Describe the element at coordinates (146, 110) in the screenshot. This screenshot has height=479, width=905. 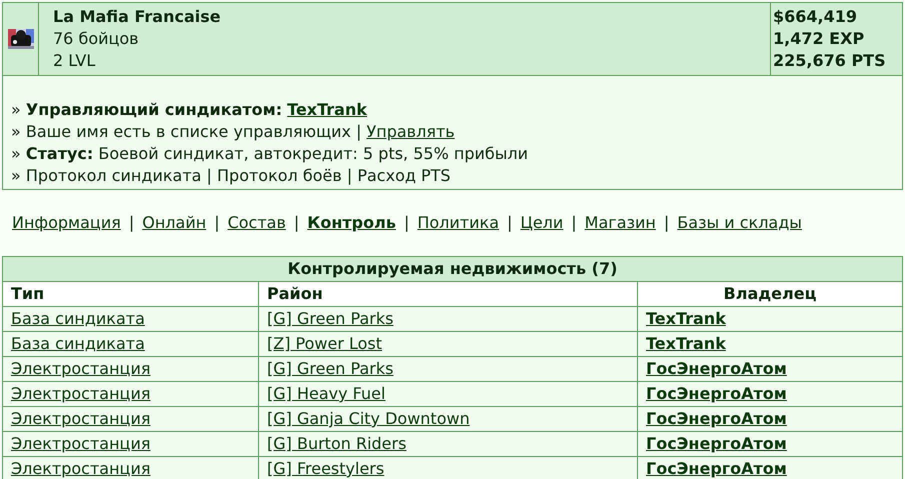
I see `info-text: » Управляющий синдикатом:` at that location.